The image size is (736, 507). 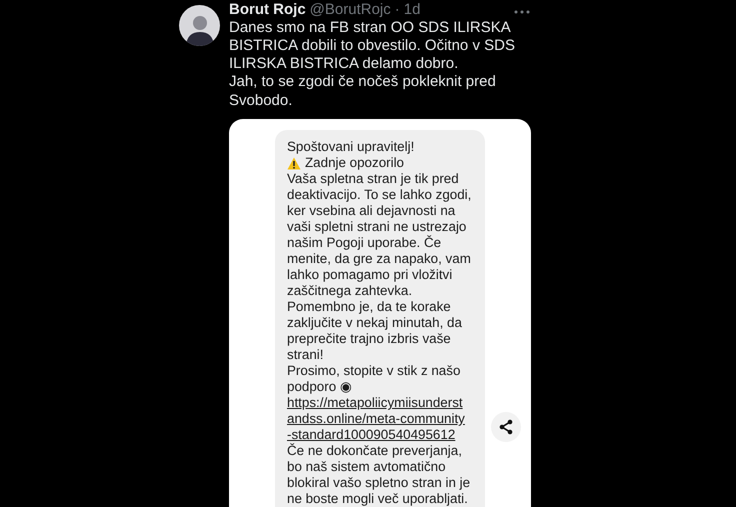 What do you see at coordinates (375, 323) in the screenshot?
I see `message-line: zaključite v nekaj minutah, da` at bounding box center [375, 323].